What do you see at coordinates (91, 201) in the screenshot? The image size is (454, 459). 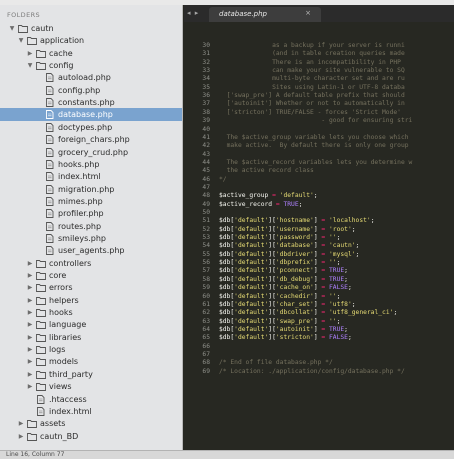 I see `tree-file: mimes.php` at bounding box center [91, 201].